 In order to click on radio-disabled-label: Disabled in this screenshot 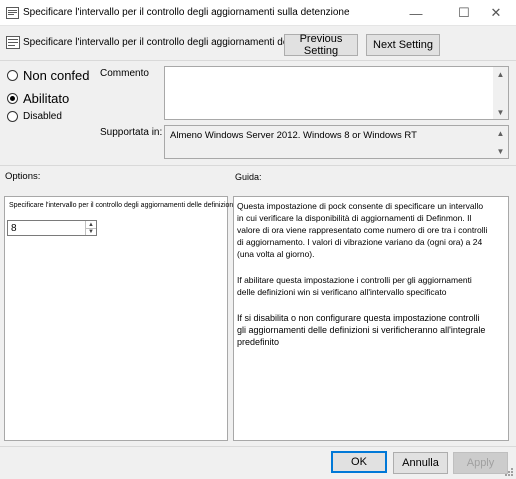, I will do `click(42, 116)`.